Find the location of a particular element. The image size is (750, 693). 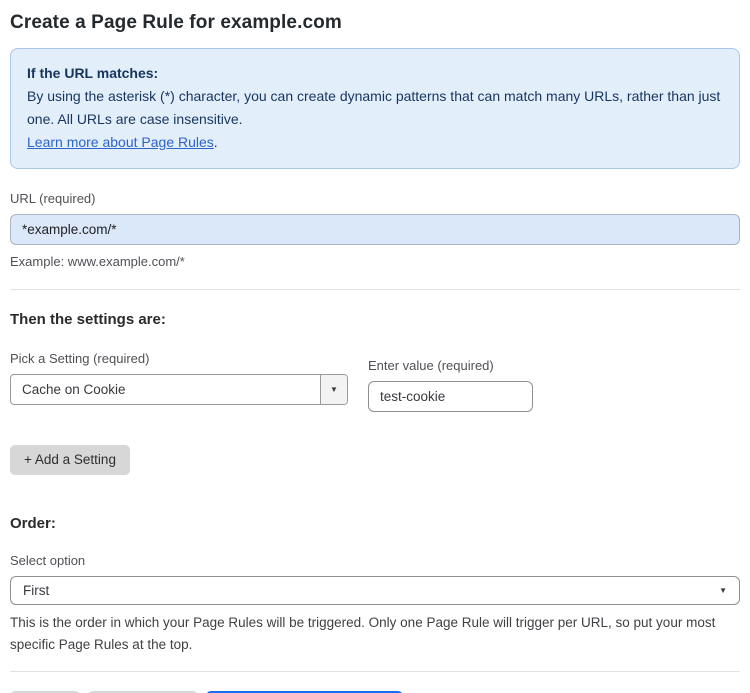

url-field-label: URL (required) is located at coordinates (53, 198).